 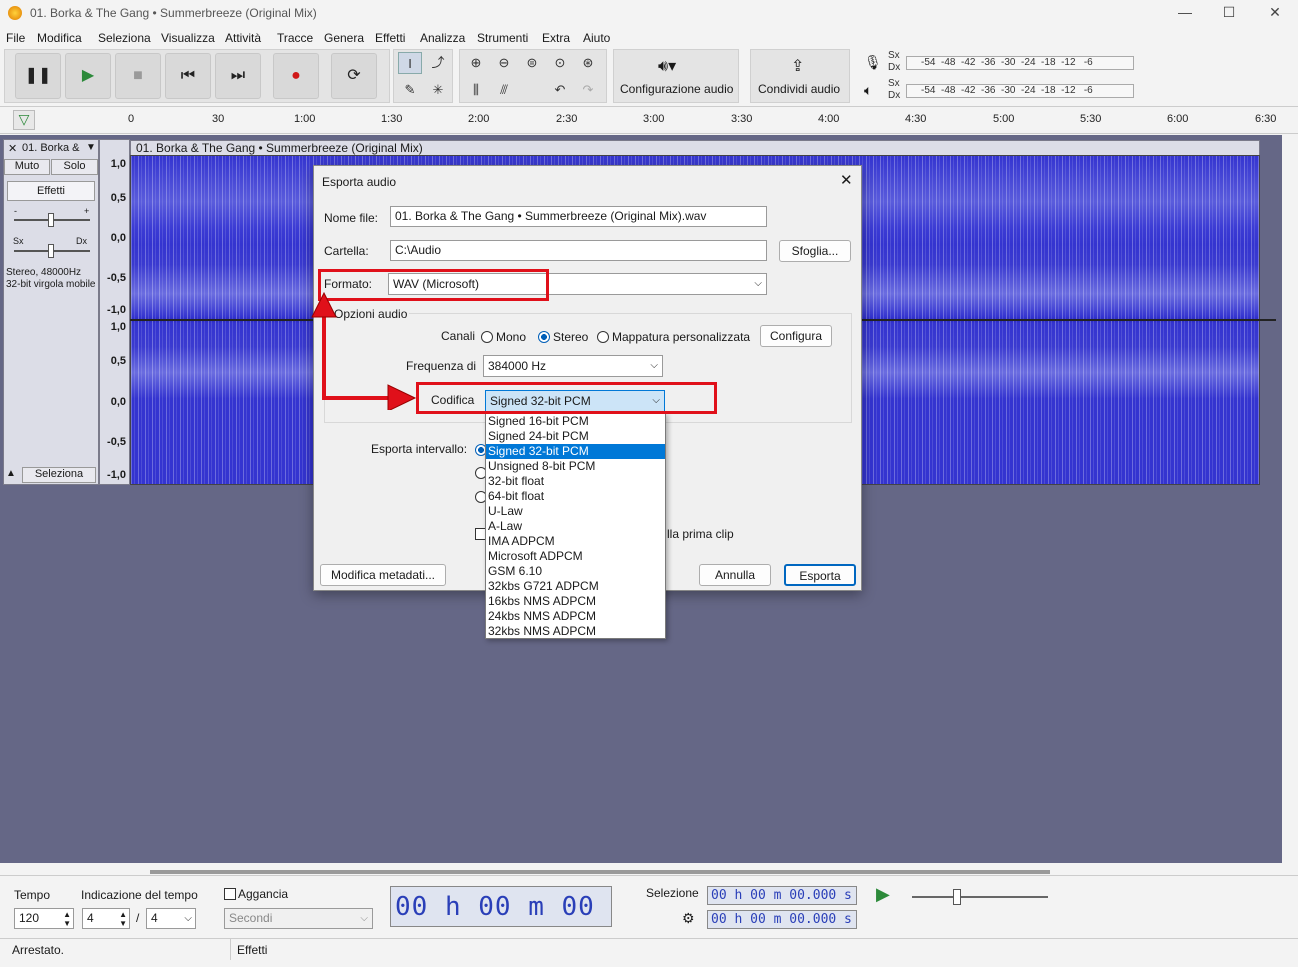 What do you see at coordinates (560, 63) in the screenshot?
I see `fit-project-icon: ⊙` at bounding box center [560, 63].